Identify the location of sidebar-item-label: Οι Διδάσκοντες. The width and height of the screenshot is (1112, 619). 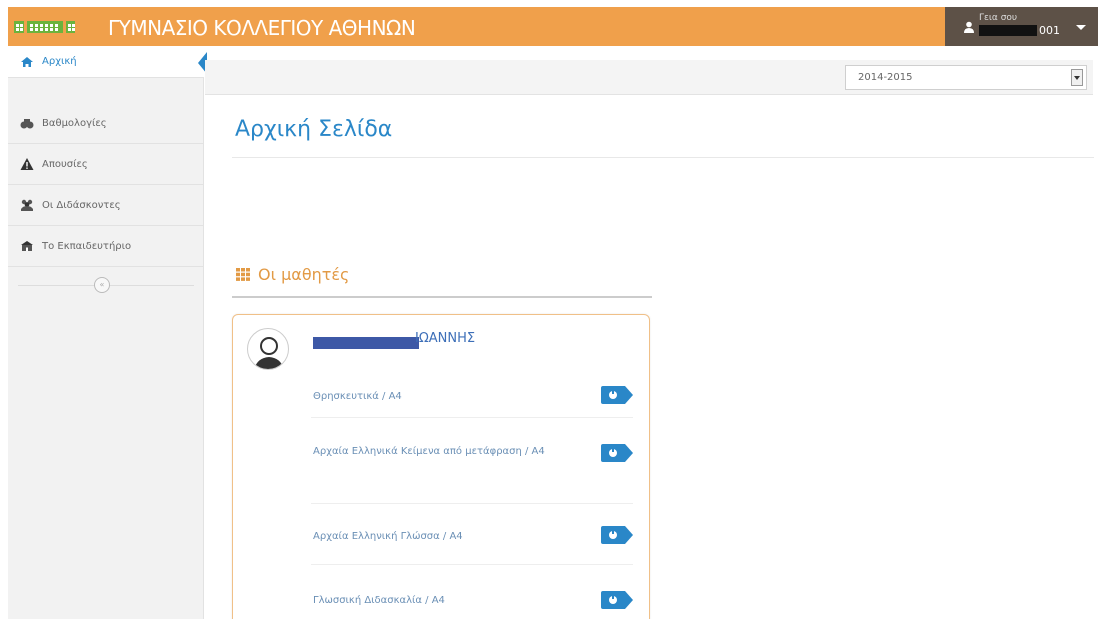
(81, 205).